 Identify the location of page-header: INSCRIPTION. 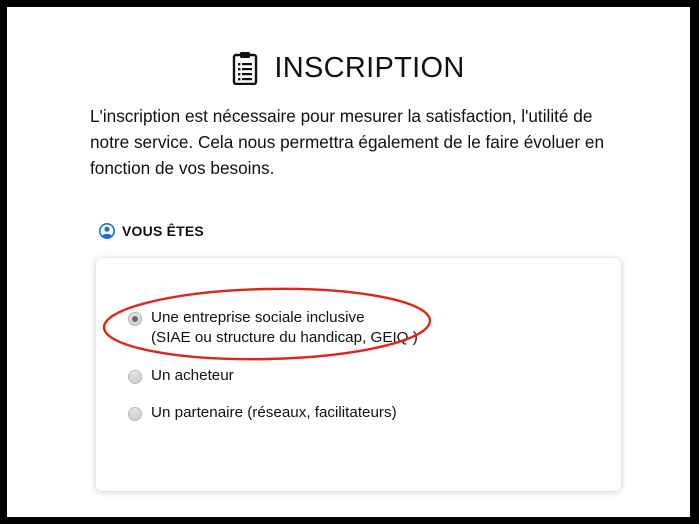
(348, 68).